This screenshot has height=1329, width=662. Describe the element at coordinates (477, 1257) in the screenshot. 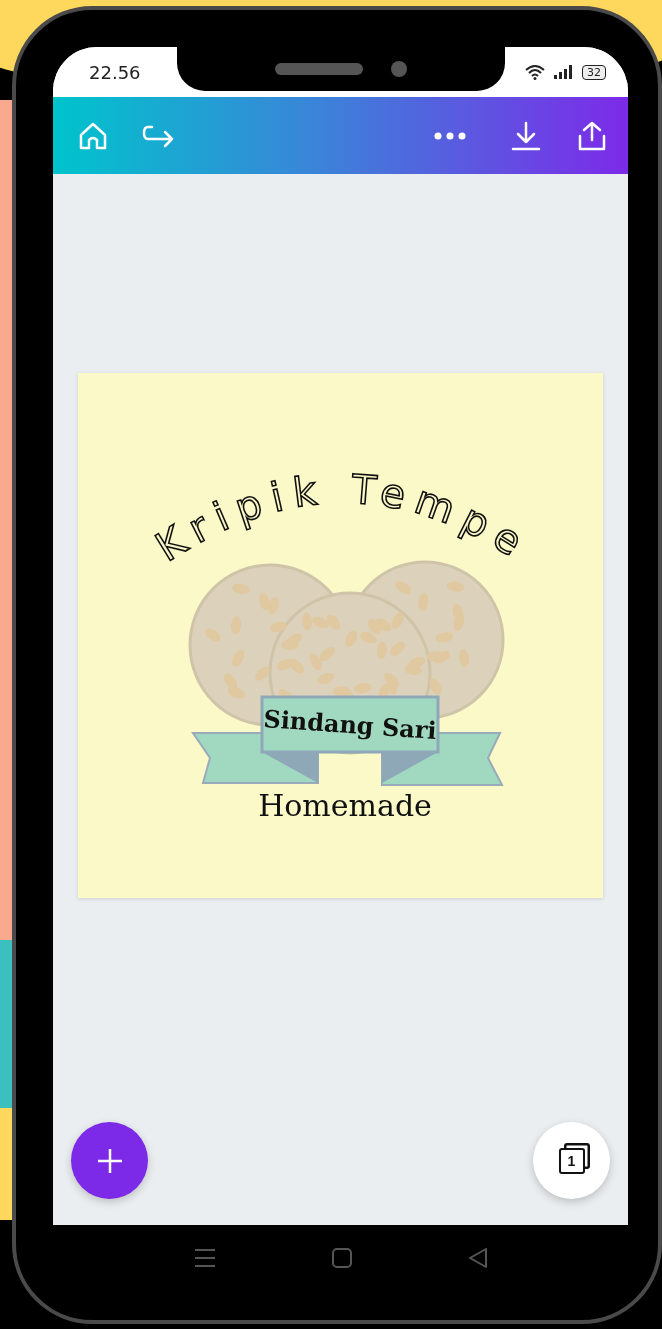

I see `back-icon` at that location.